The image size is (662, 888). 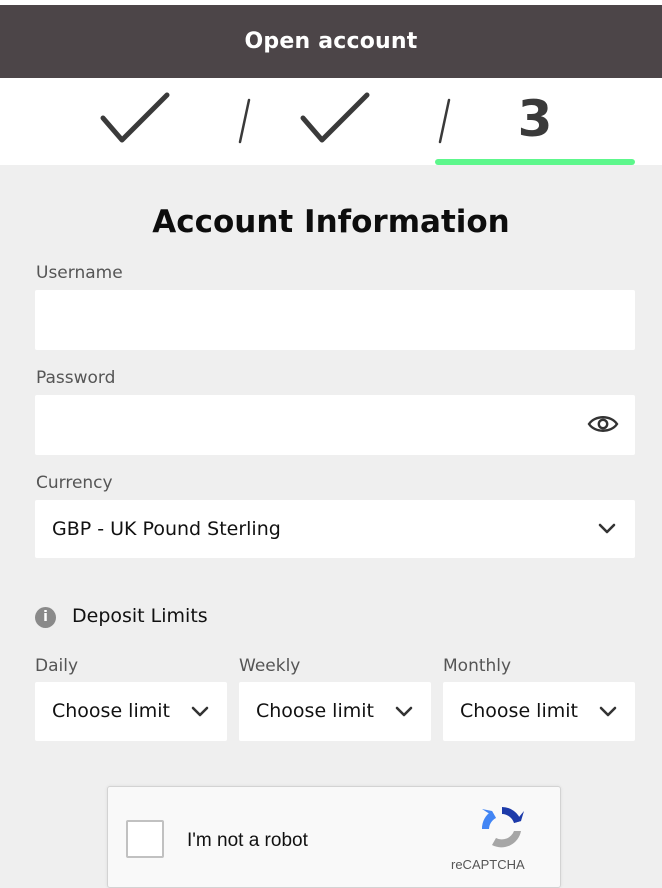 What do you see at coordinates (477, 666) in the screenshot?
I see `monthly-limit-label: Monthly` at bounding box center [477, 666].